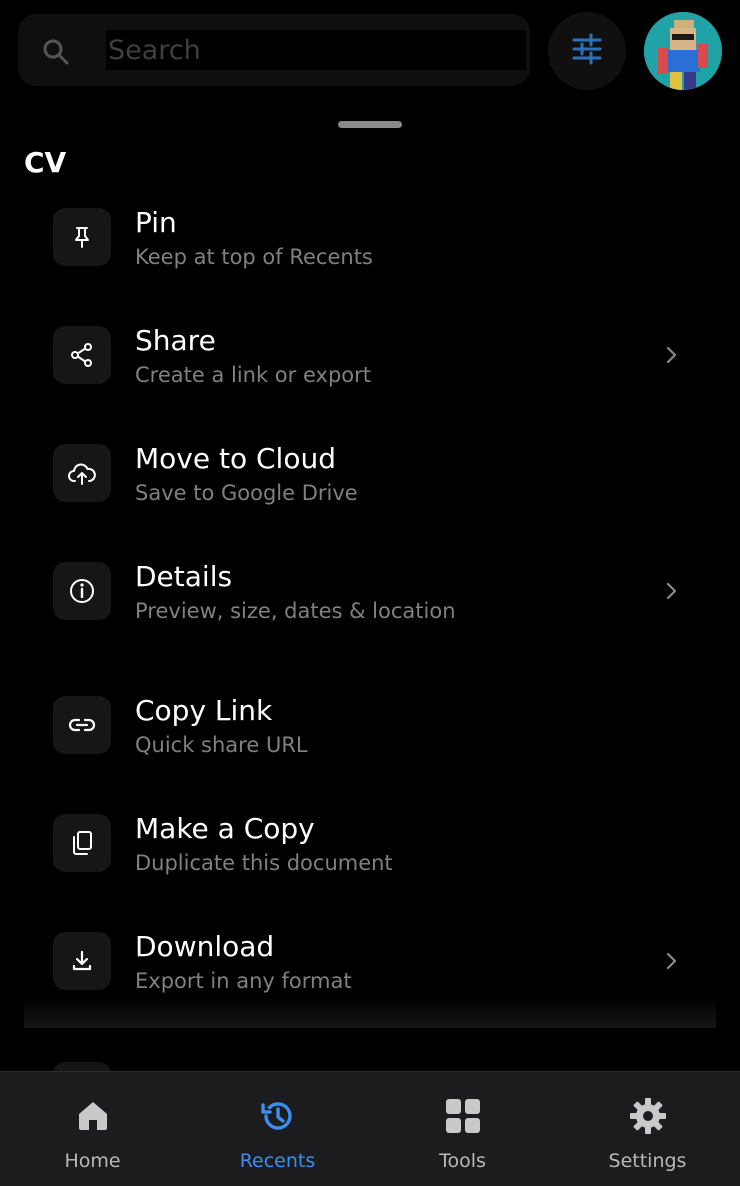  What do you see at coordinates (82, 725) in the screenshot?
I see `link-icon` at bounding box center [82, 725].